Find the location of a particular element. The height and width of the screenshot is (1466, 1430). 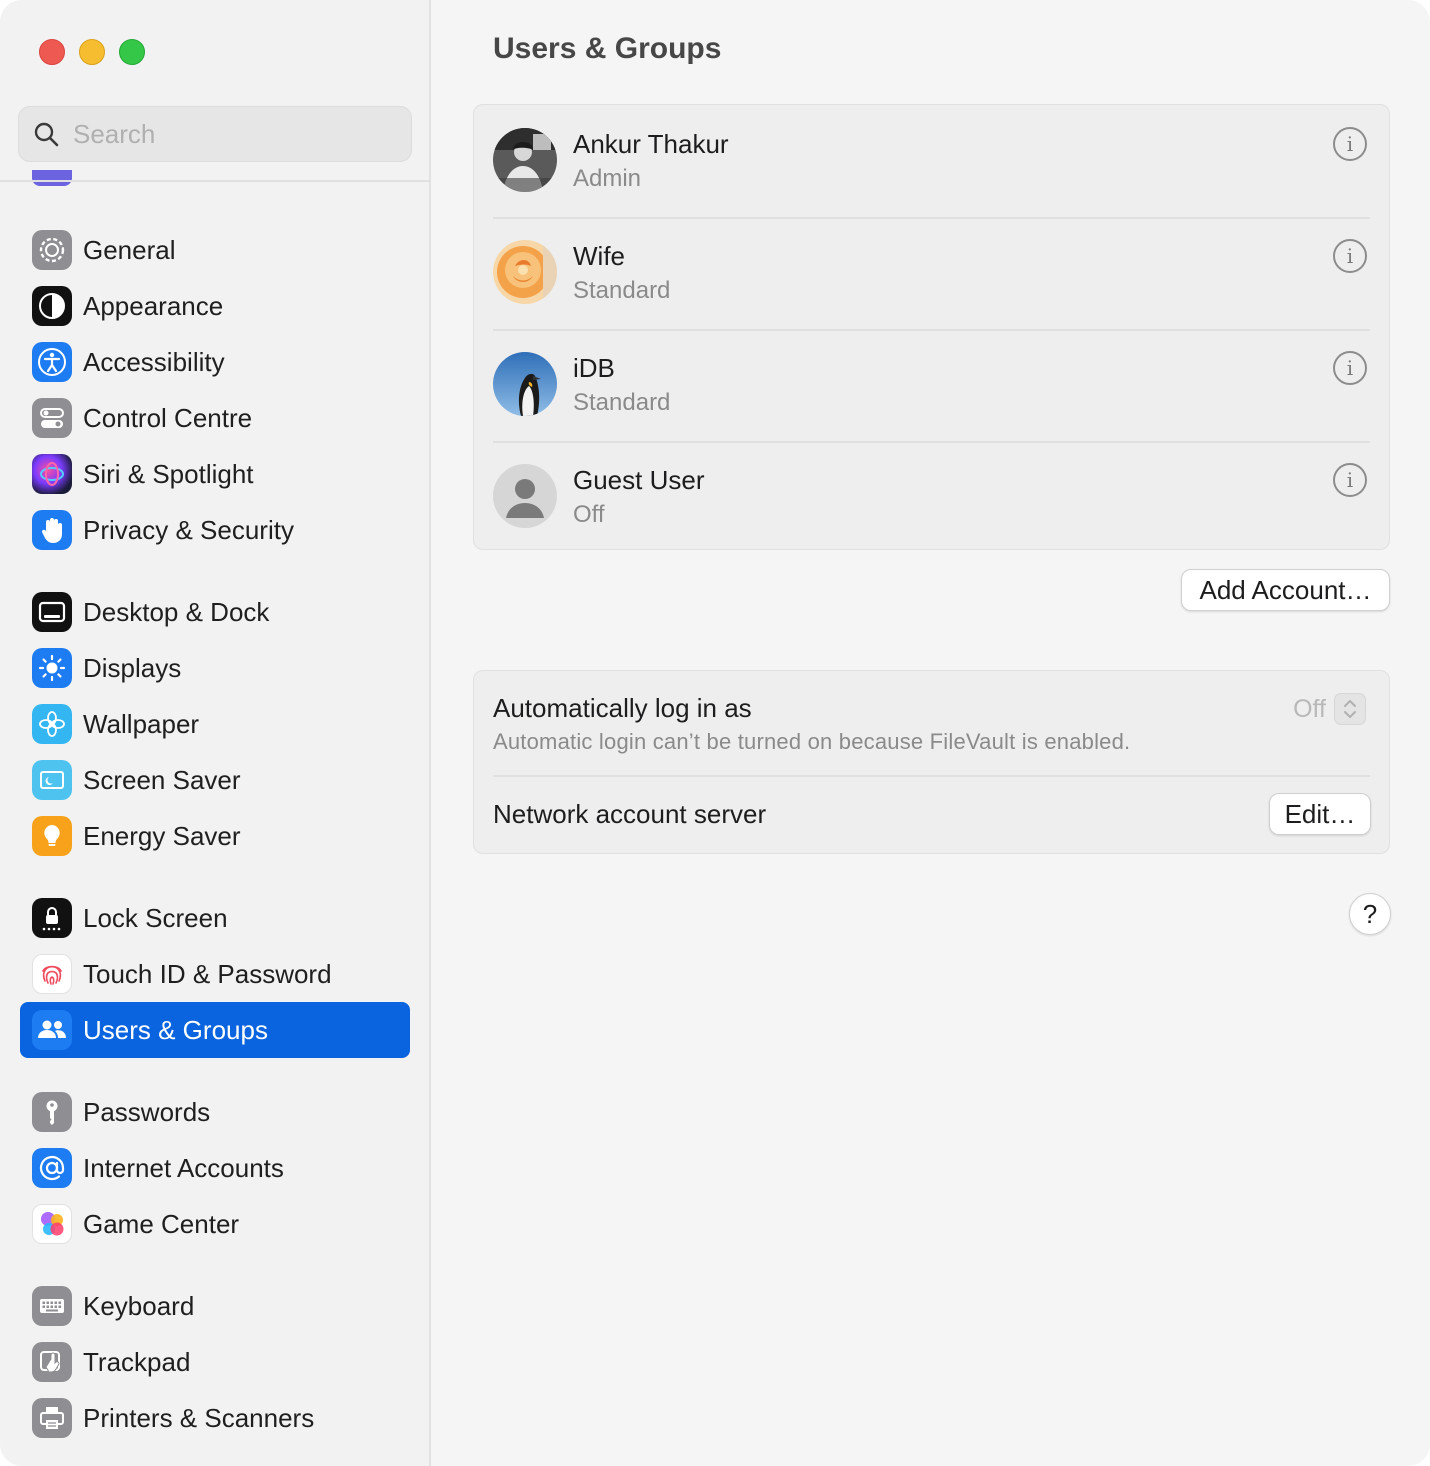

hand-icon is located at coordinates (52, 530).